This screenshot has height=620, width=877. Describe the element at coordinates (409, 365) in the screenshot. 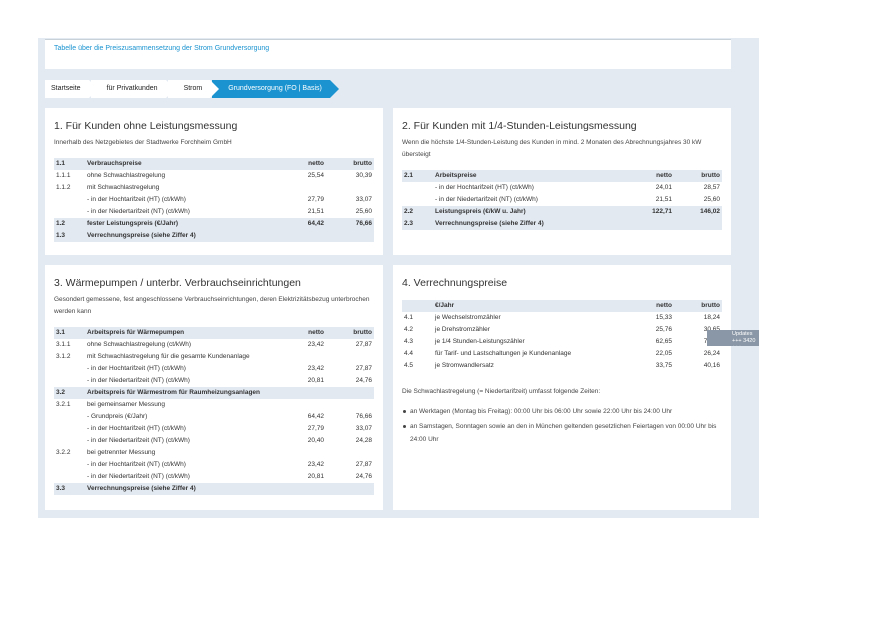

I see `row-number: 4.5` at that location.